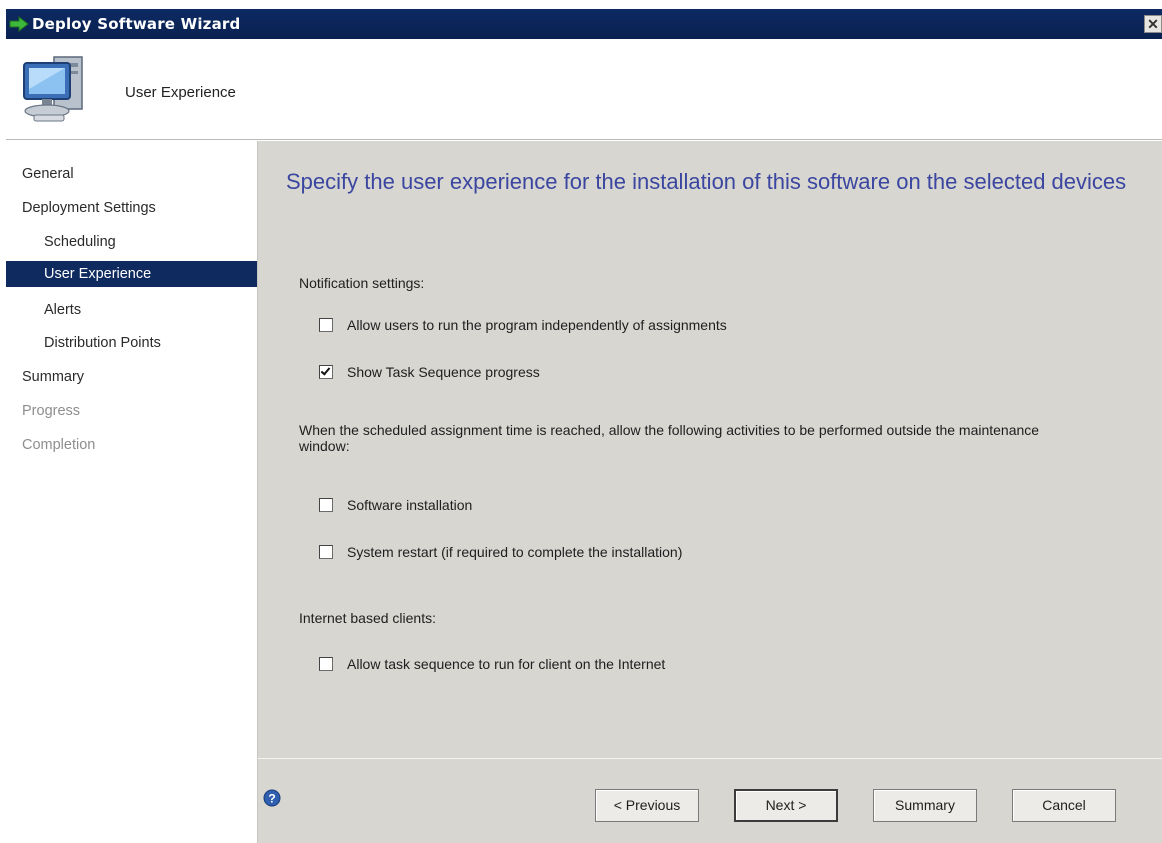 This screenshot has width=1162, height=843. I want to click on sidebar-item-deployment-settings: Deployment Settings, so click(131, 208).